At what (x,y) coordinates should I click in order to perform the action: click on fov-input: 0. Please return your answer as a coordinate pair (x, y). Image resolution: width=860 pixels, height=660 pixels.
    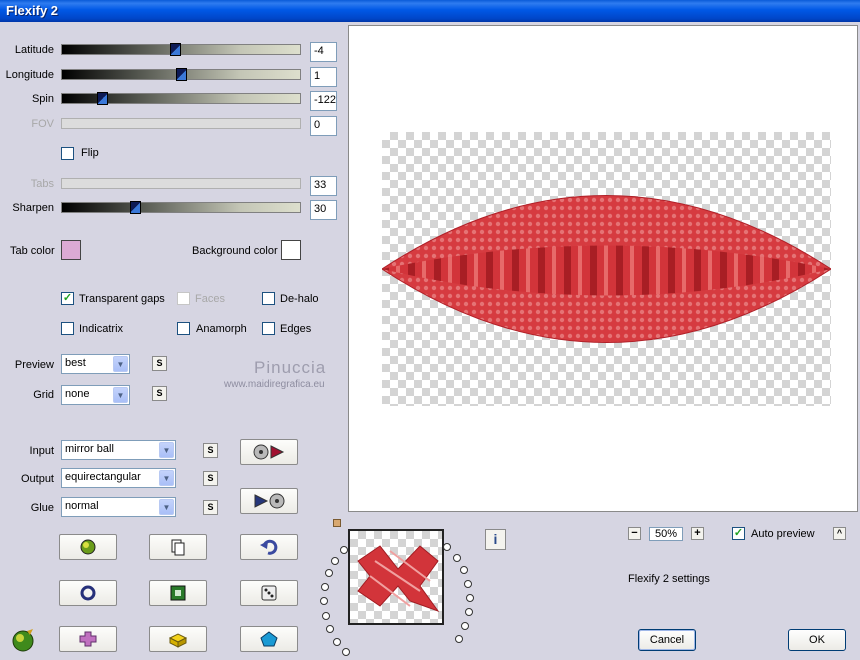
    Looking at the image, I should click on (323, 126).